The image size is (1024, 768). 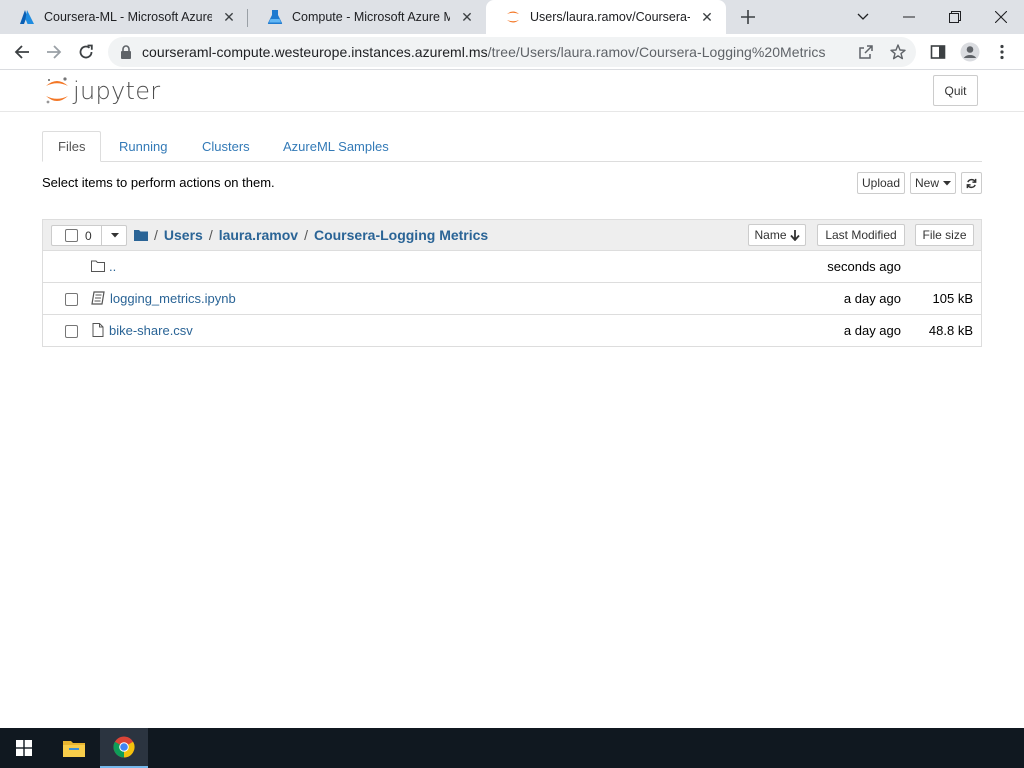 I want to click on item-name-link: bike-share.csv, so click(x=151, y=330).